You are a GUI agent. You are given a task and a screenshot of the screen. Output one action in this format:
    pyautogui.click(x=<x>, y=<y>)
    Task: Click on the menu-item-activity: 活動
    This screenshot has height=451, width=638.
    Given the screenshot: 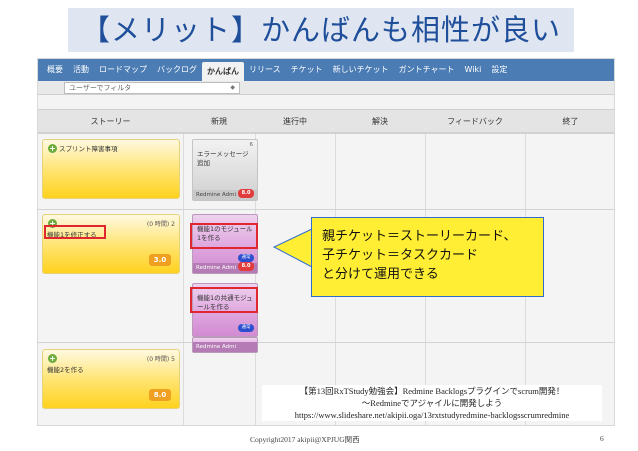 What is the action you would take?
    pyautogui.click(x=81, y=70)
    